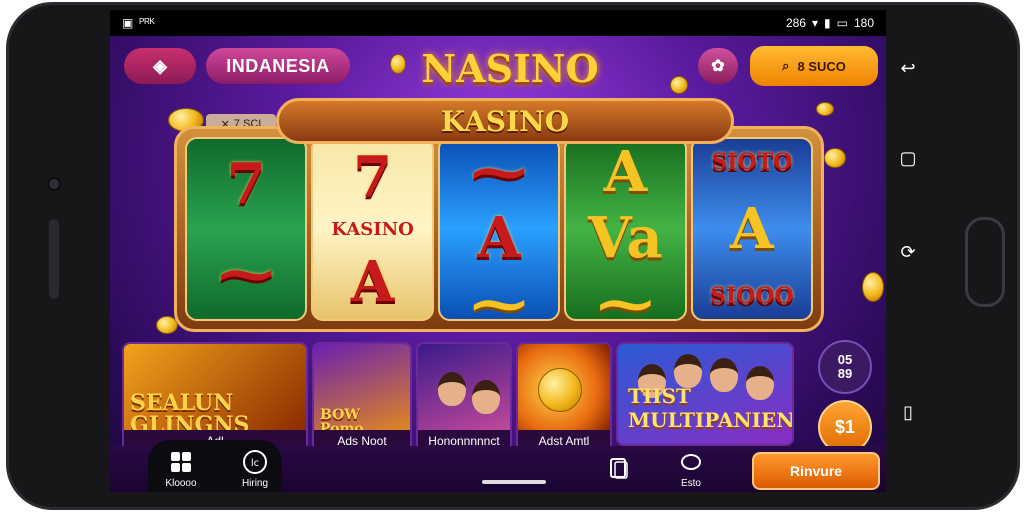 This screenshot has width=1024, height=512. I want to click on reel-3: ⁓ A ⁓, so click(499, 229).